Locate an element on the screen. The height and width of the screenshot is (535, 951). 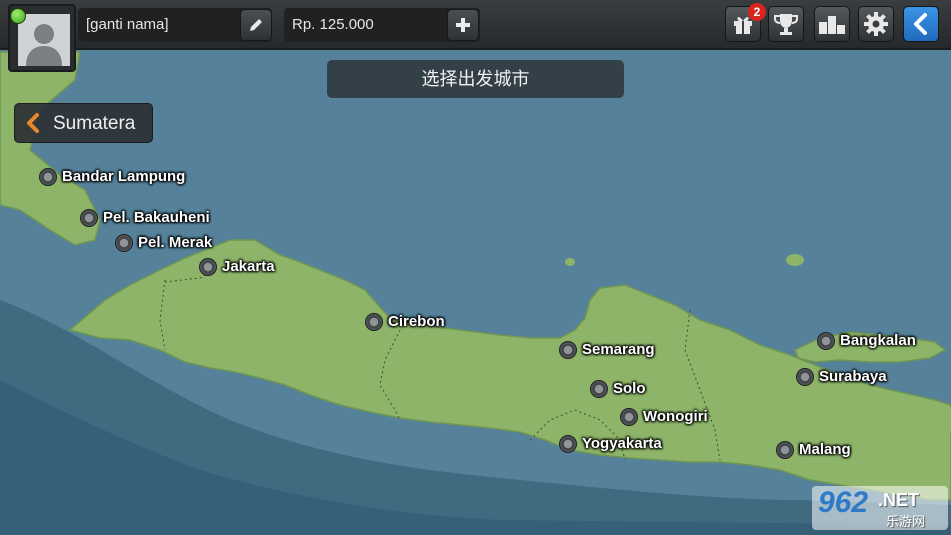
city-label: Pel. Bakauheni is located at coordinates (156, 217).